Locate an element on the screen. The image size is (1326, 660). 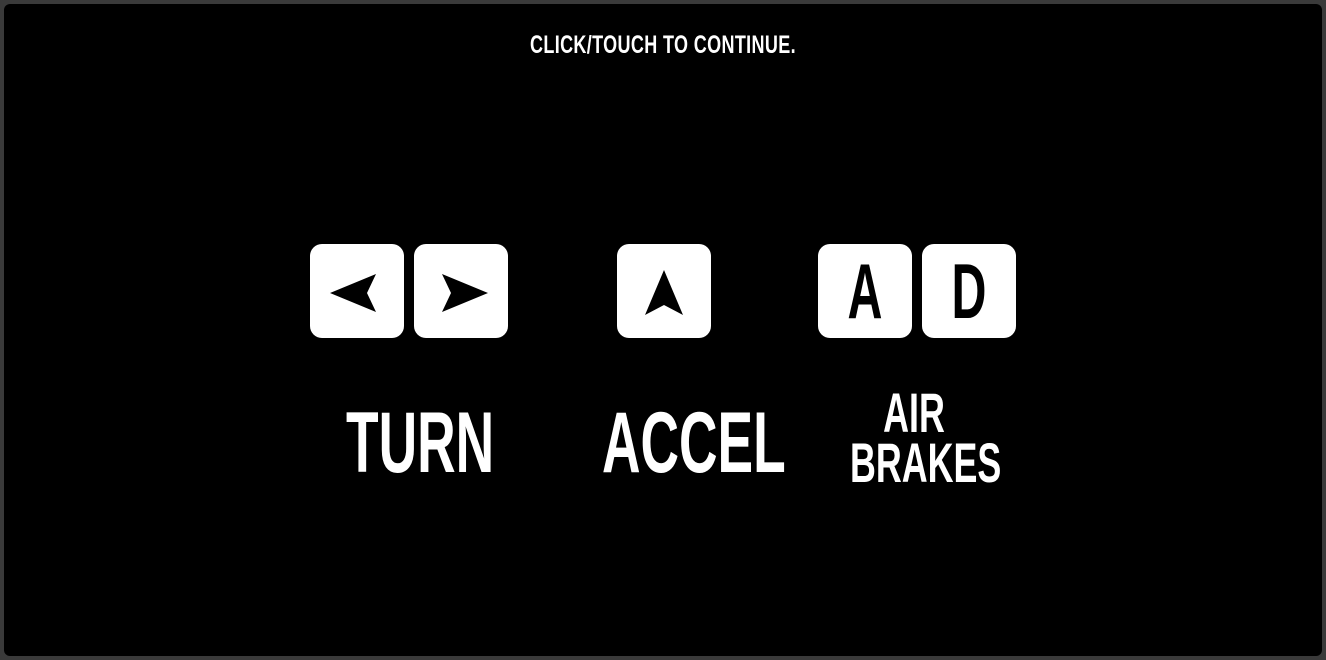
air-brakes-label: AIR BRAKES is located at coordinates (926, 439).